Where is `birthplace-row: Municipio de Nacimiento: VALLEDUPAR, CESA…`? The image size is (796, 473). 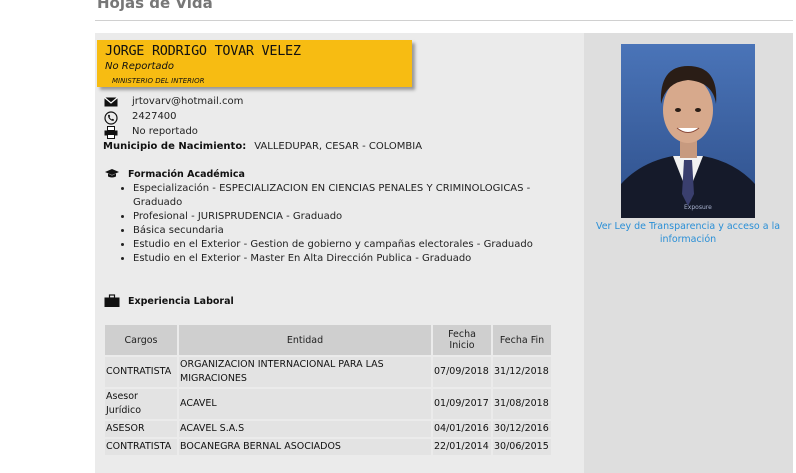 birthplace-row: Municipio de Nacimiento: VALLEDUPAR, CESA… is located at coordinates (262, 146).